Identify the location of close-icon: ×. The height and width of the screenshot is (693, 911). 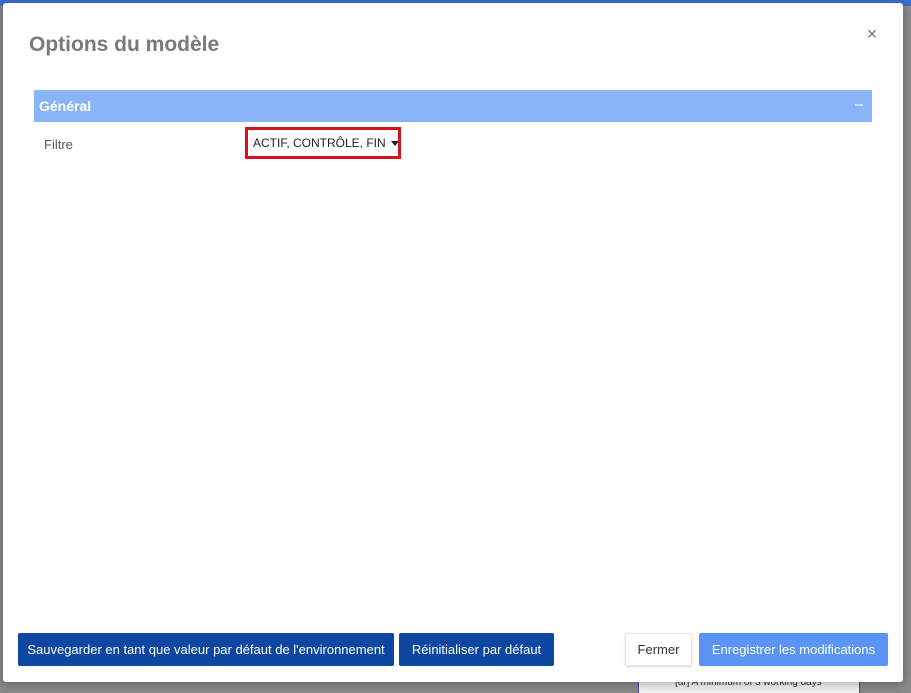
(872, 34).